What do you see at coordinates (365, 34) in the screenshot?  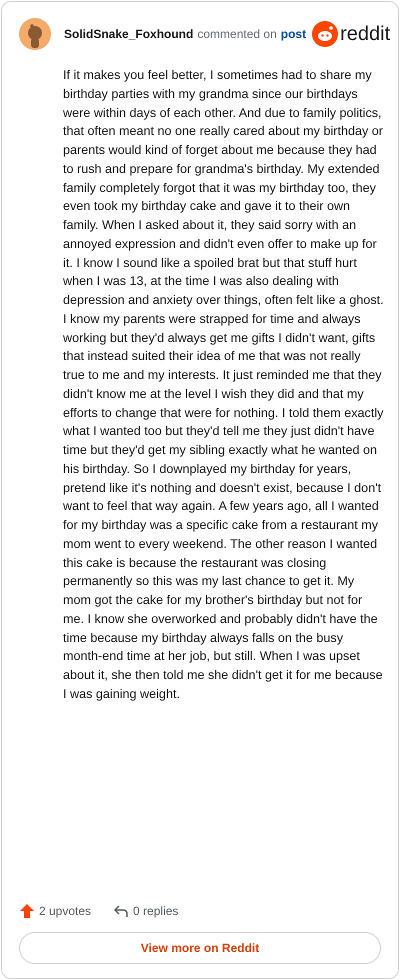 I see `brand-name: reddit` at bounding box center [365, 34].